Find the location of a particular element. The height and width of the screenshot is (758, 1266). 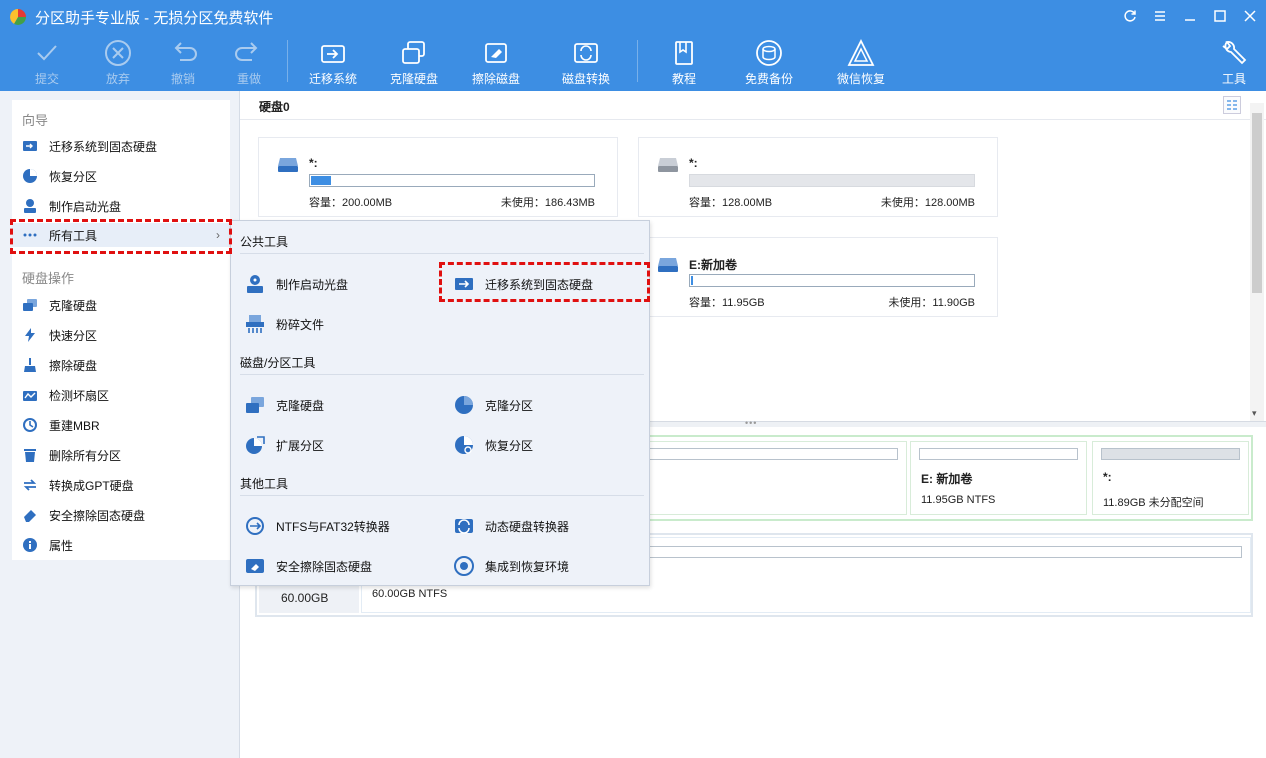

popup-item-clone-disk: 克隆硬盘 is located at coordinates (284, 405).